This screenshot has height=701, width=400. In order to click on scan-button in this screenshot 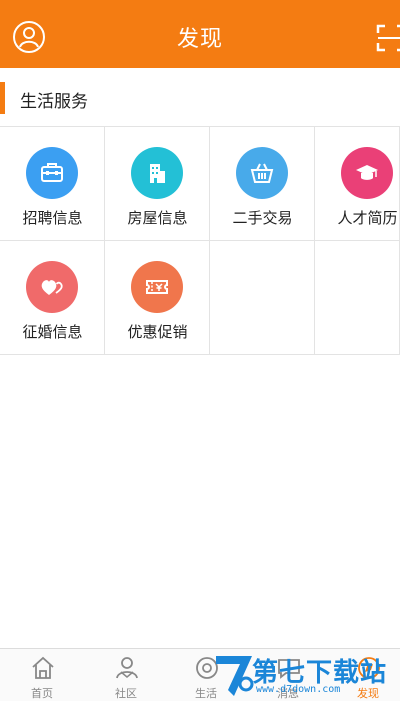, I will do `click(388, 38)`.